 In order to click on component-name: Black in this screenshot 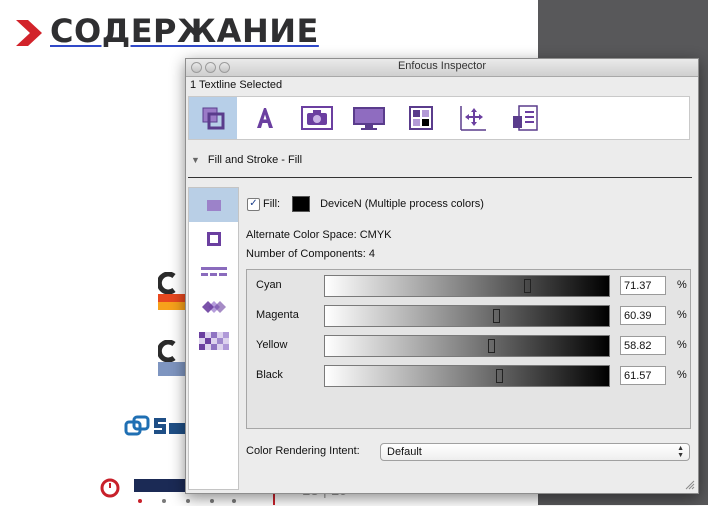, I will do `click(269, 375)`.